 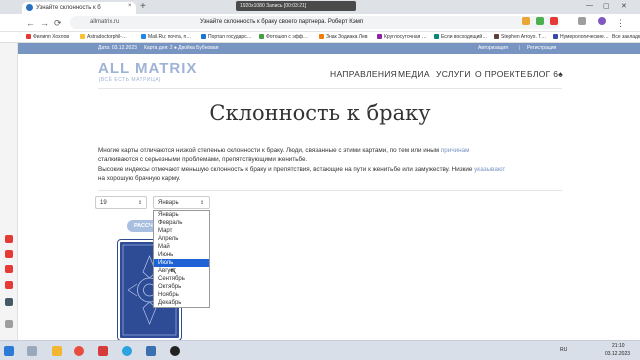 What do you see at coordinates (57, 351) in the screenshot?
I see `folder-icon` at bounding box center [57, 351].